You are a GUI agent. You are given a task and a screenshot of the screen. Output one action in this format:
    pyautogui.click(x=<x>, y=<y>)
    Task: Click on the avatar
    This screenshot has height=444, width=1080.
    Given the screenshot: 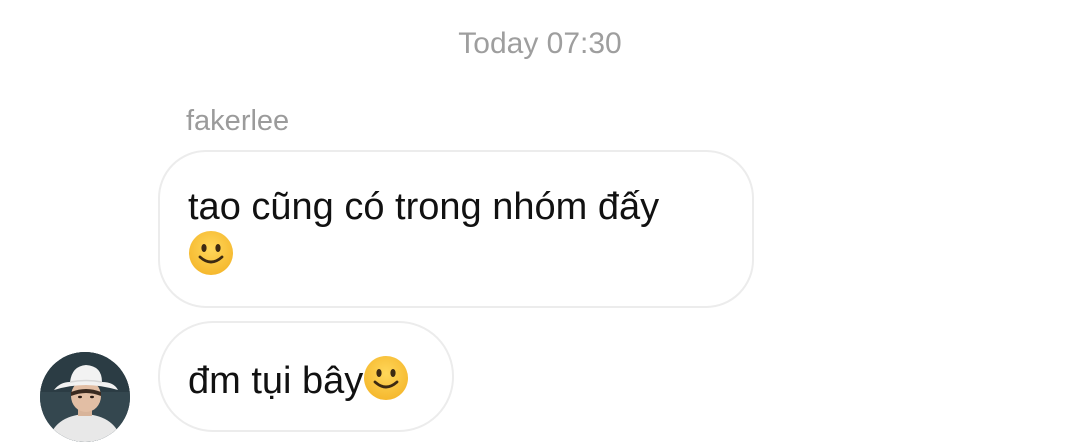 What is the action you would take?
    pyautogui.click(x=85, y=397)
    